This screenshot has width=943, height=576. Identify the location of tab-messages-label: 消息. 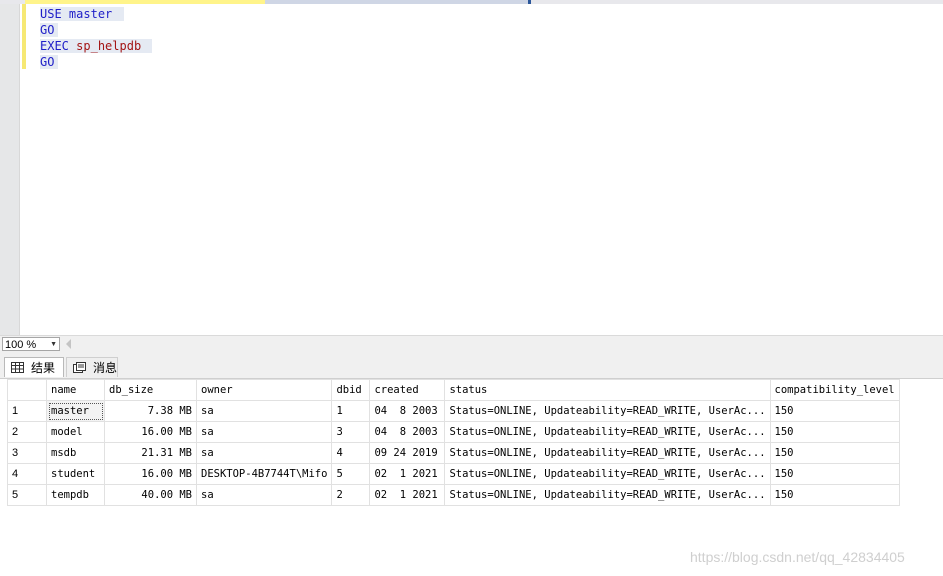
(105, 368).